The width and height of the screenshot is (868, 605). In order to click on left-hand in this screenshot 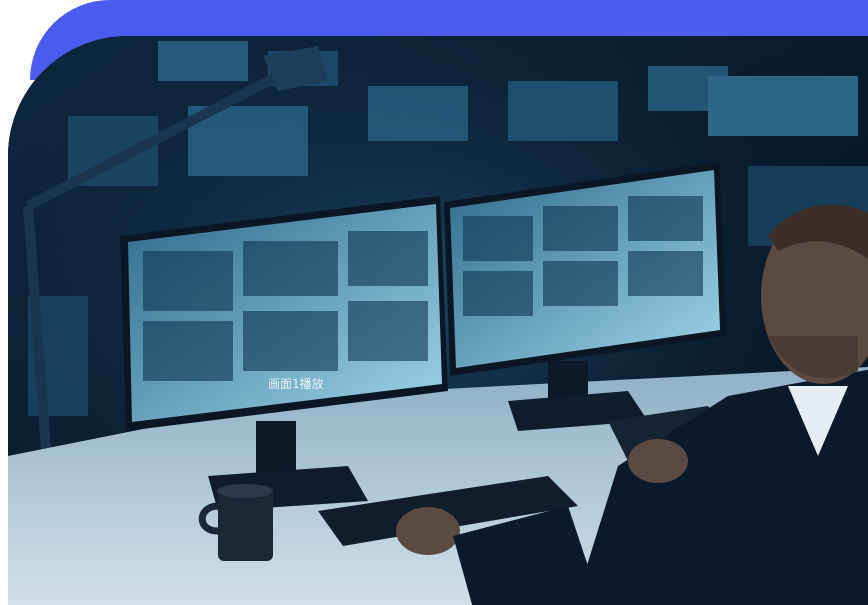, I will do `click(428, 531)`.